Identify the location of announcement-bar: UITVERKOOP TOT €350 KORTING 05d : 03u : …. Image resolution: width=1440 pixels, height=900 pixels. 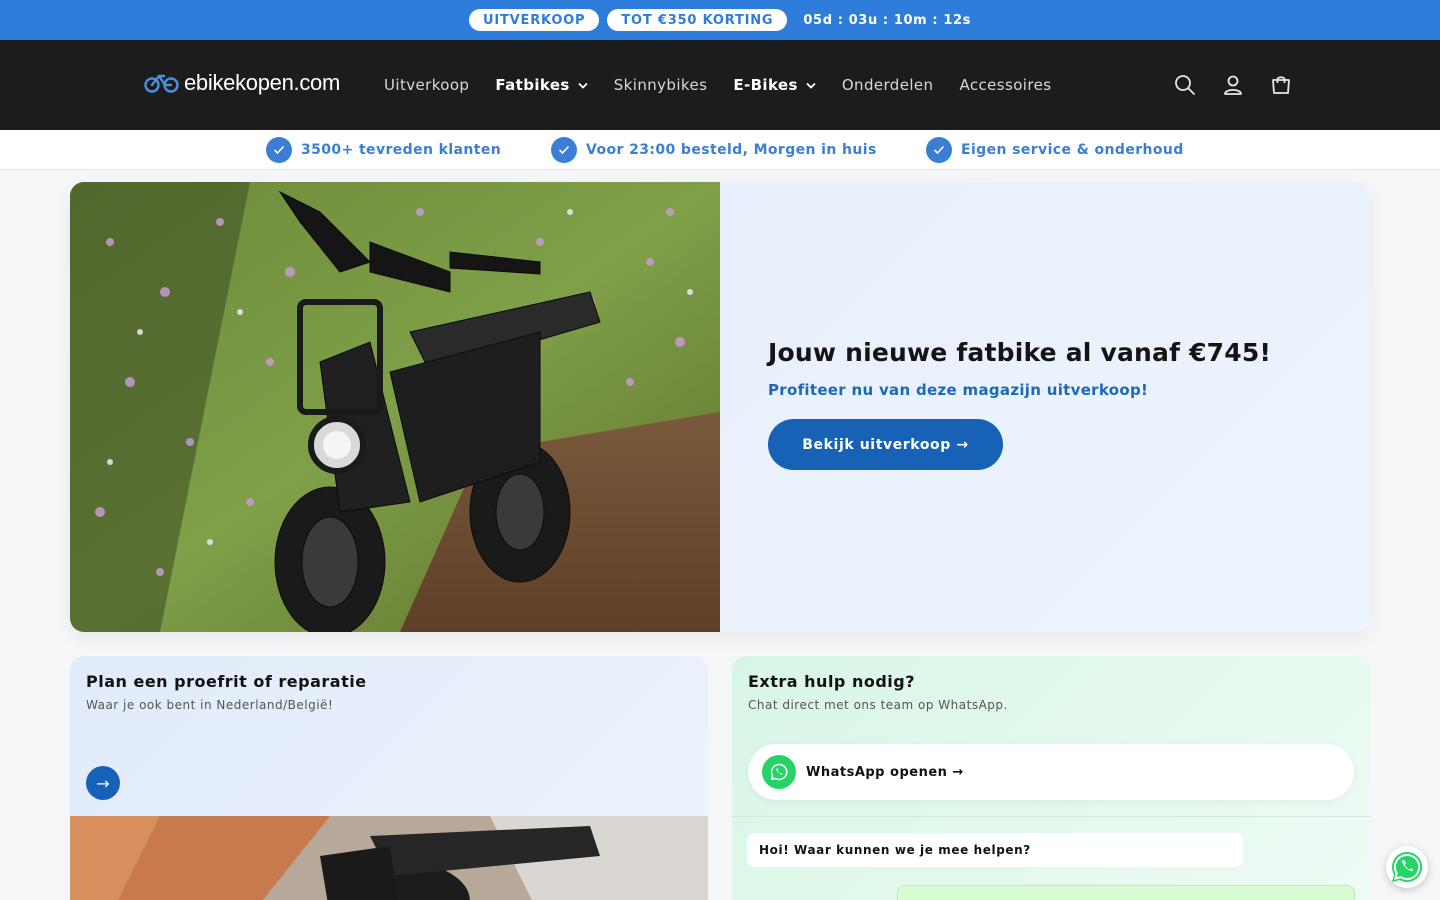
(720, 20).